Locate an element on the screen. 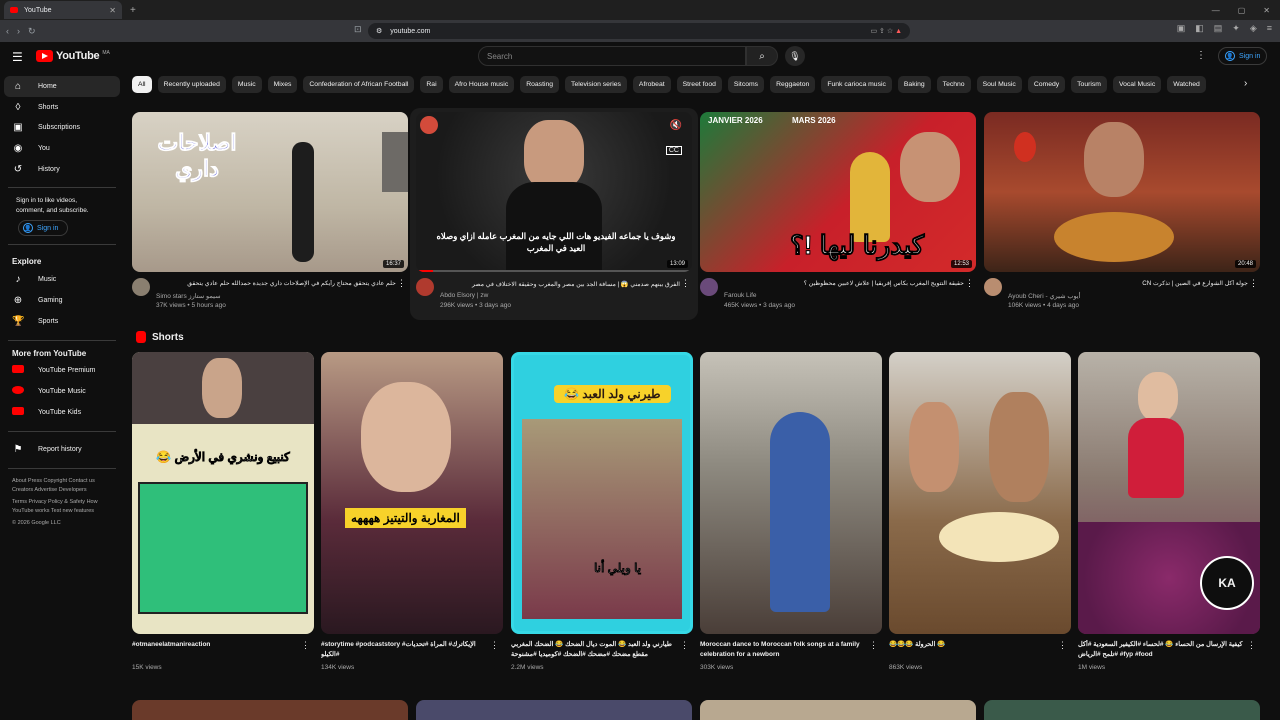  new-tab-icon: + is located at coordinates (133, 10).